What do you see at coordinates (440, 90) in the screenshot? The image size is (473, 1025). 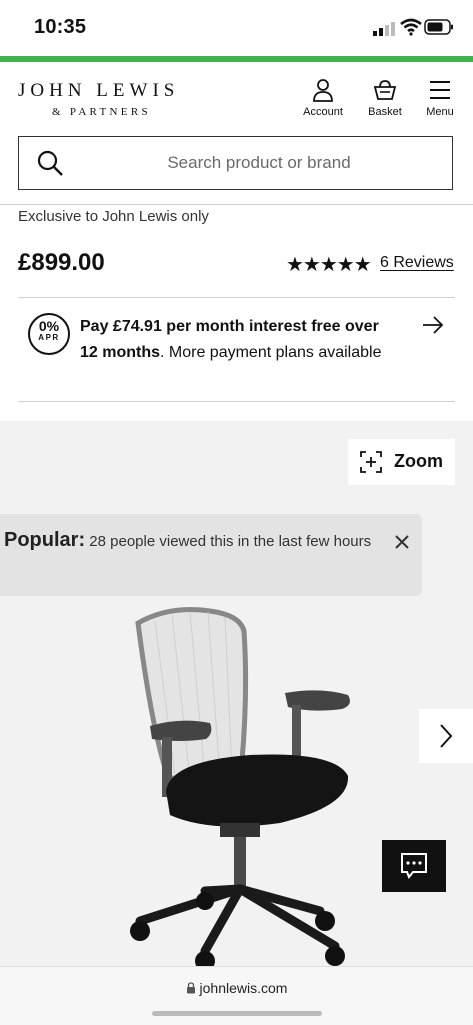 I see `hamburger-menu-icon` at bounding box center [440, 90].